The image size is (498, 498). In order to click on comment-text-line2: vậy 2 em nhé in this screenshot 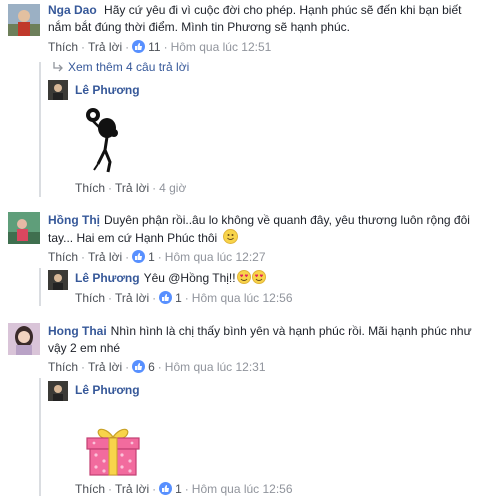, I will do `click(84, 348)`.